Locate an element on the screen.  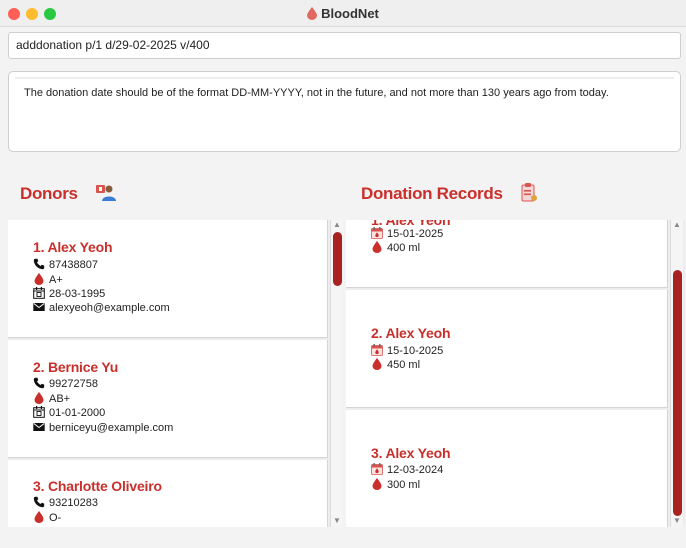
window-title-wrap: BloodNet is located at coordinates (343, 13).